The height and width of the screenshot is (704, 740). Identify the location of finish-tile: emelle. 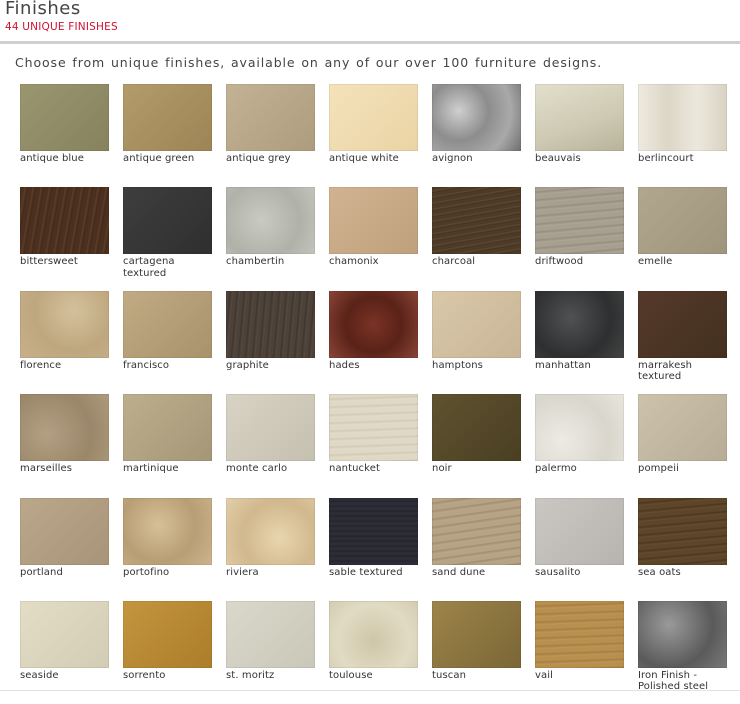
(682, 238).